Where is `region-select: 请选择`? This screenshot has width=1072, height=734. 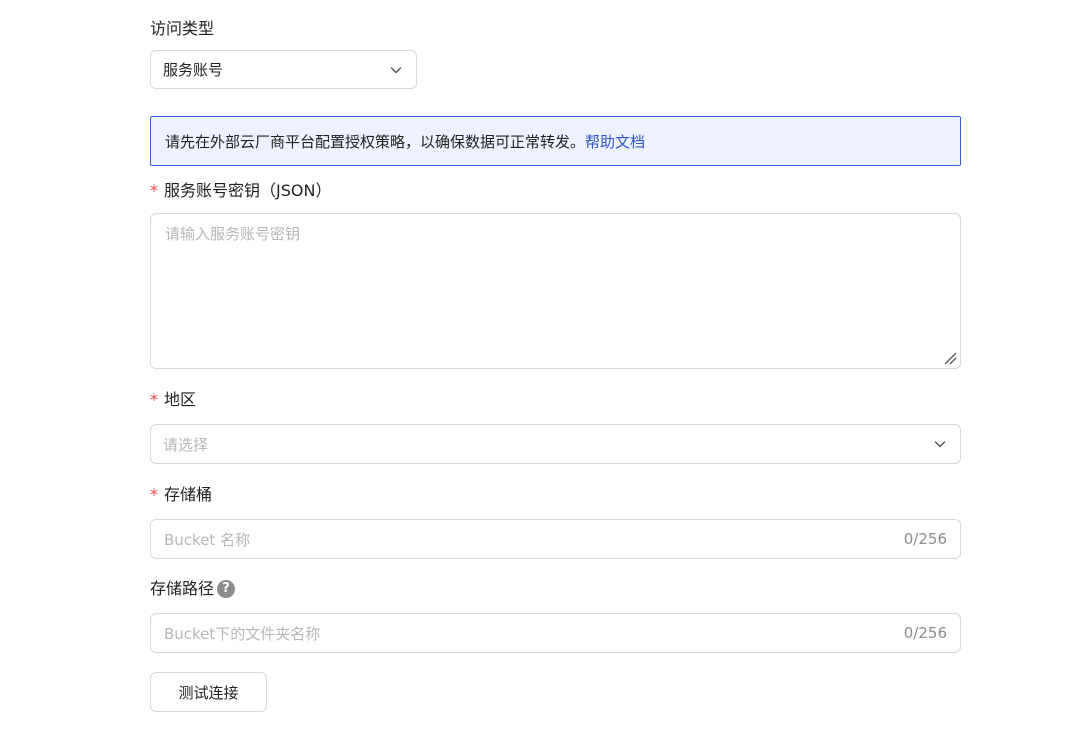 region-select: 请选择 is located at coordinates (555, 444).